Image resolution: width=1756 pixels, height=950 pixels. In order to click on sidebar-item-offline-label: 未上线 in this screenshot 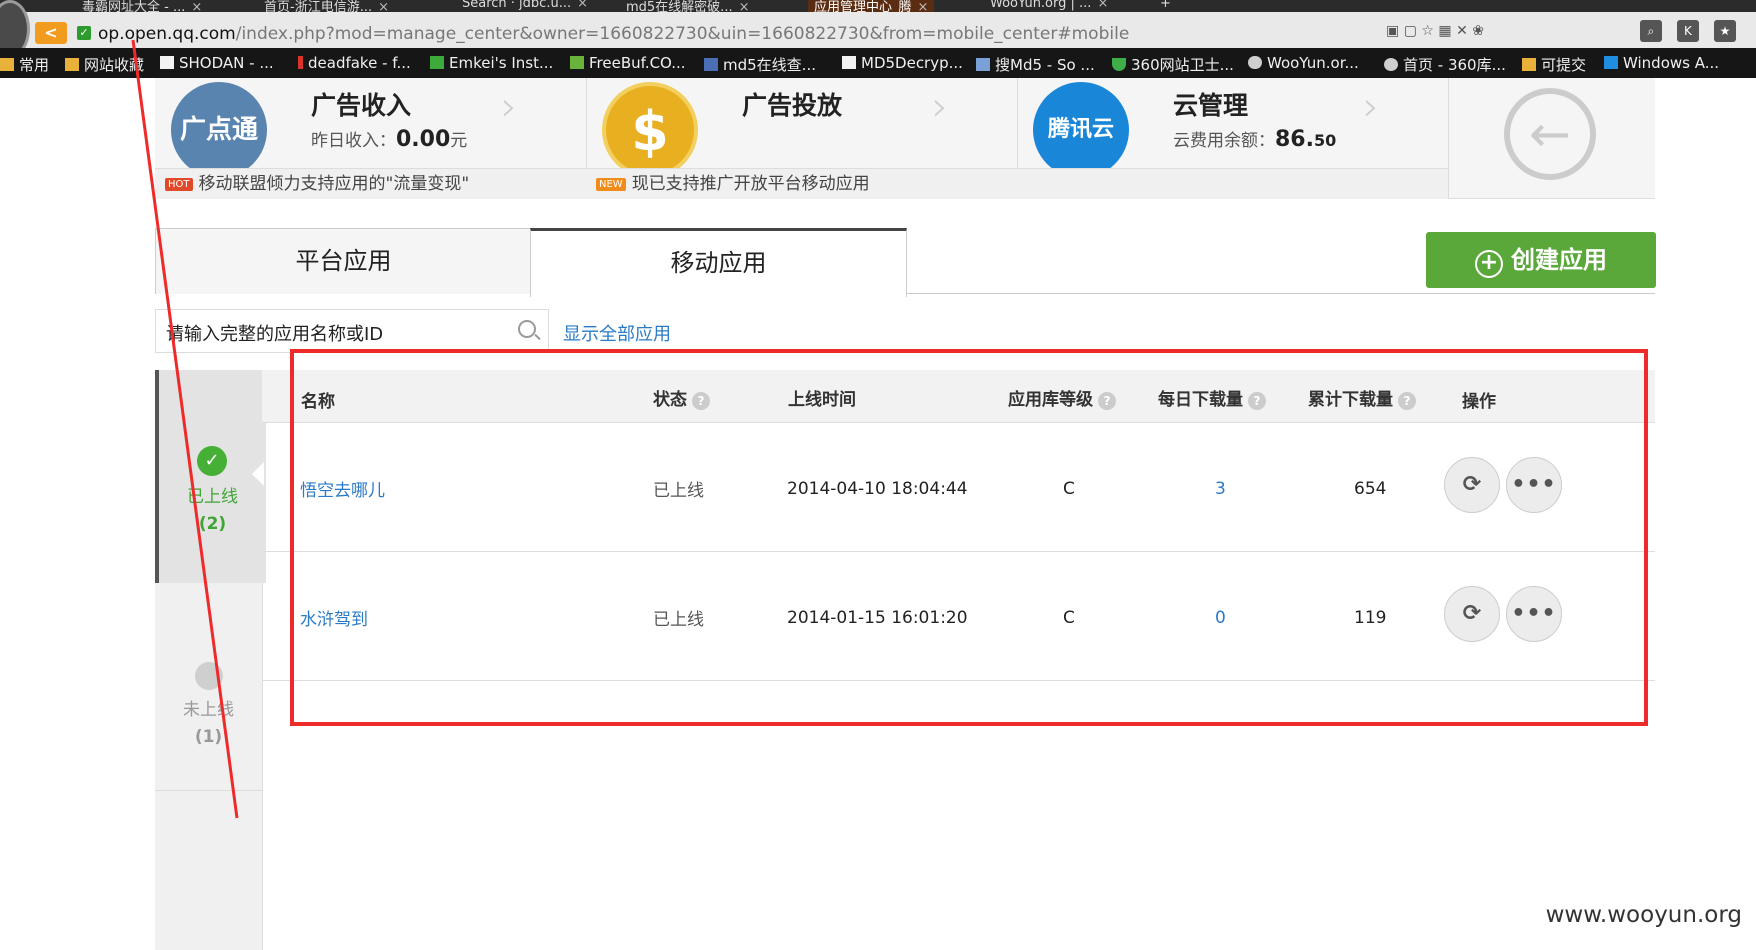, I will do `click(208, 707)`.